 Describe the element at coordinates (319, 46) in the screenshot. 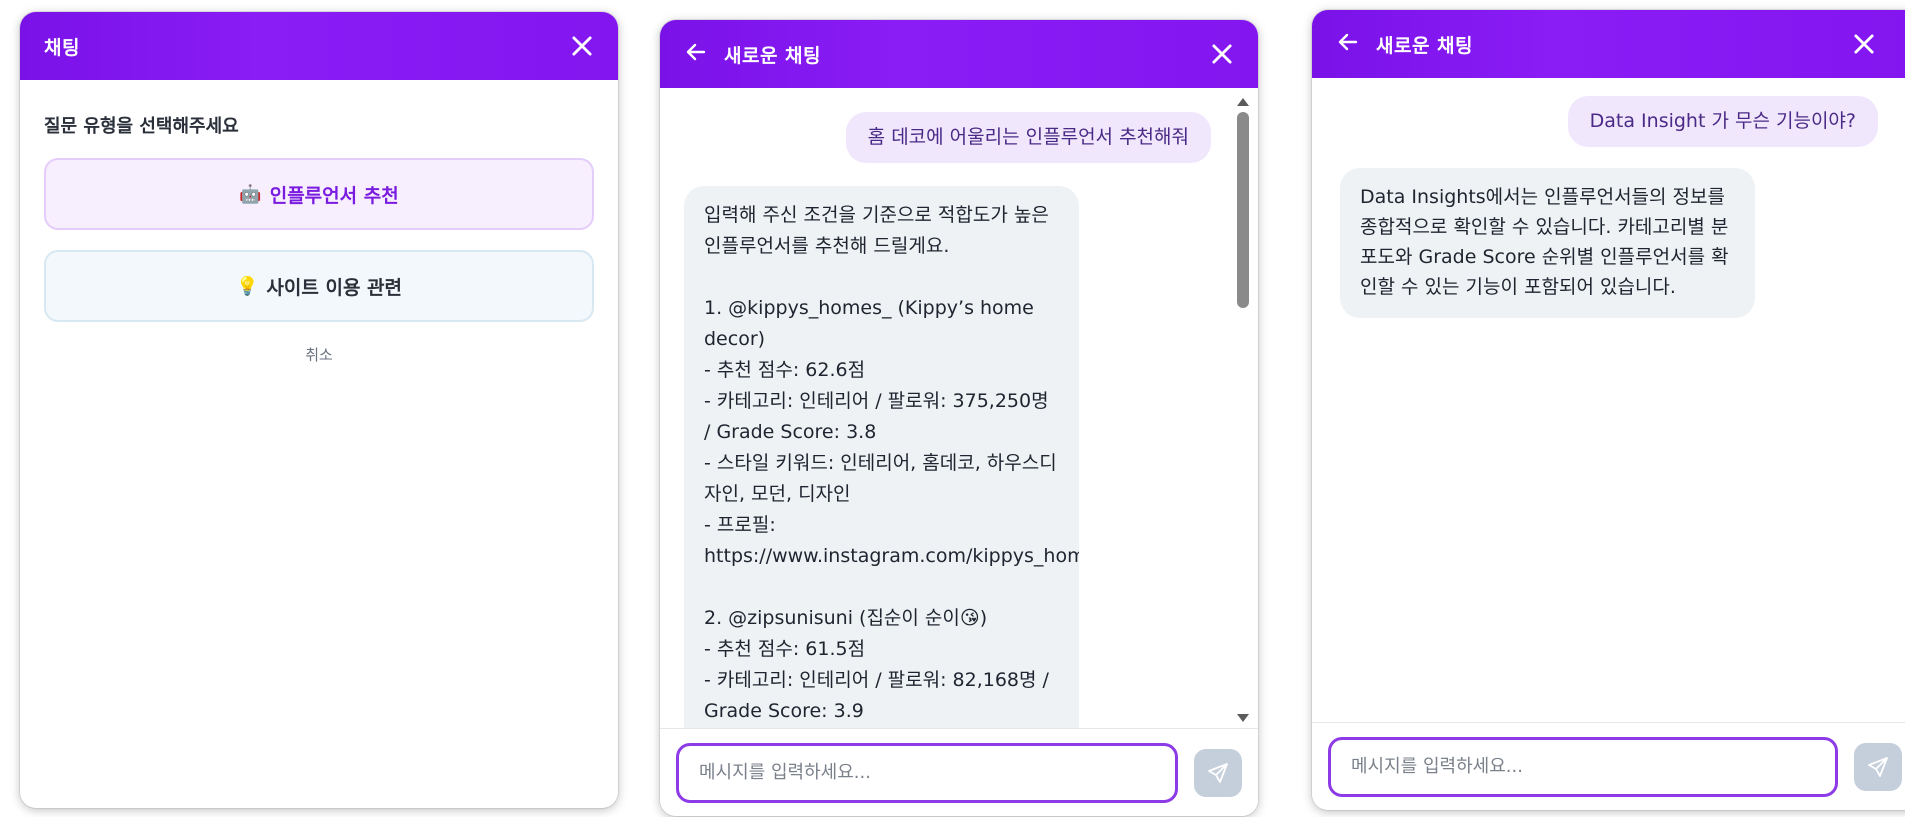

I see `chat-header: 채팅` at that location.